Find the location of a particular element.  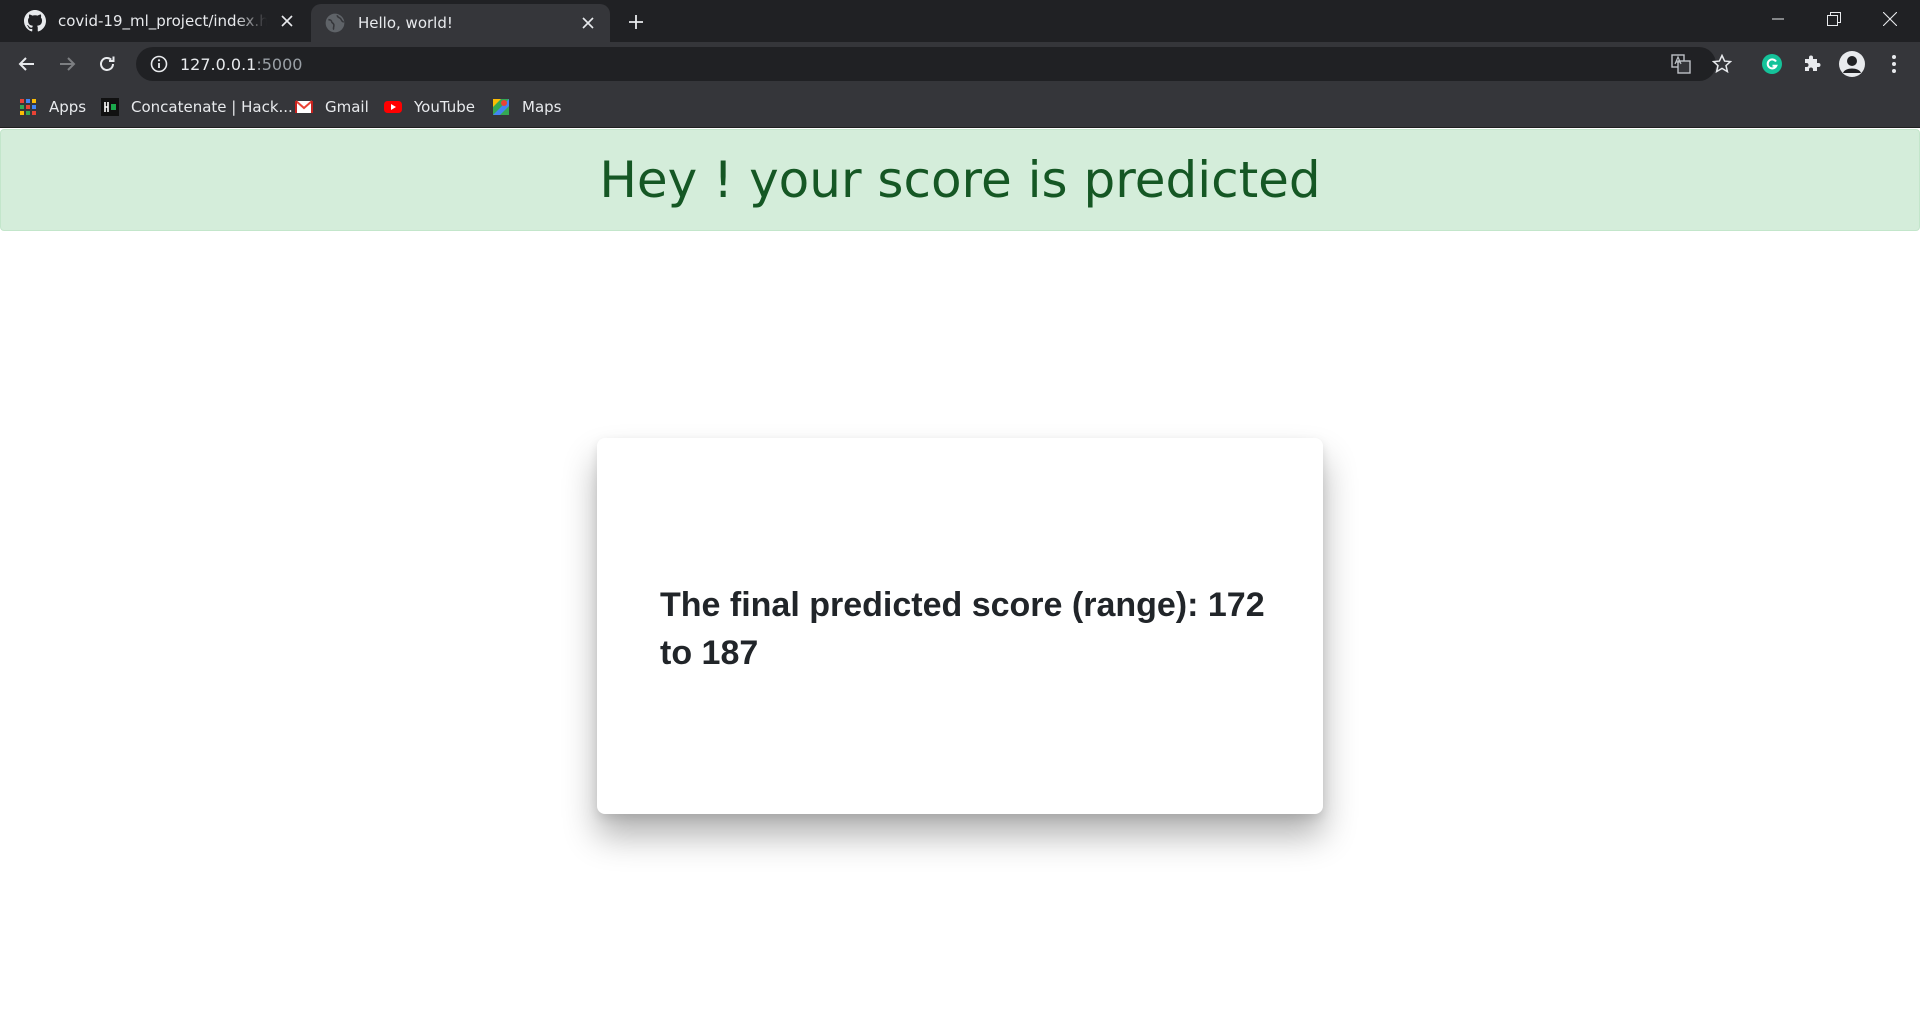

tab-title: Hello, world! is located at coordinates (405, 23).